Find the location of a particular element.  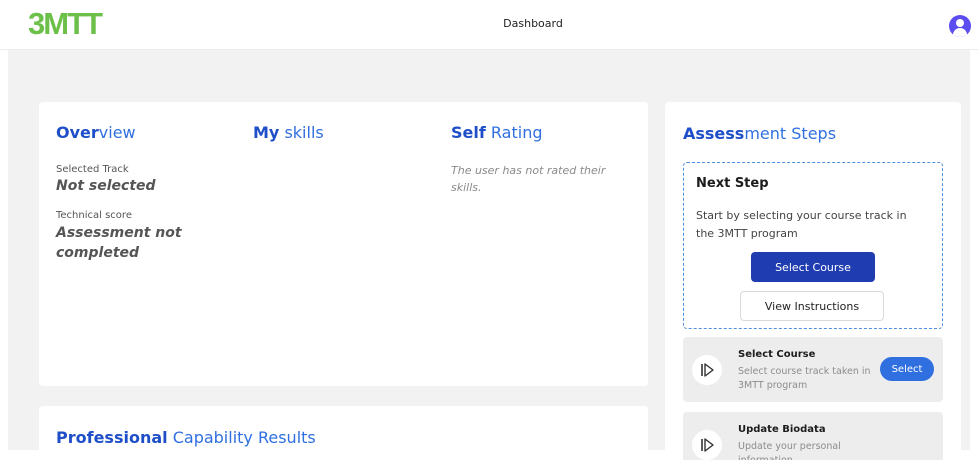

technical-score-label: Technical score is located at coordinates (94, 215).